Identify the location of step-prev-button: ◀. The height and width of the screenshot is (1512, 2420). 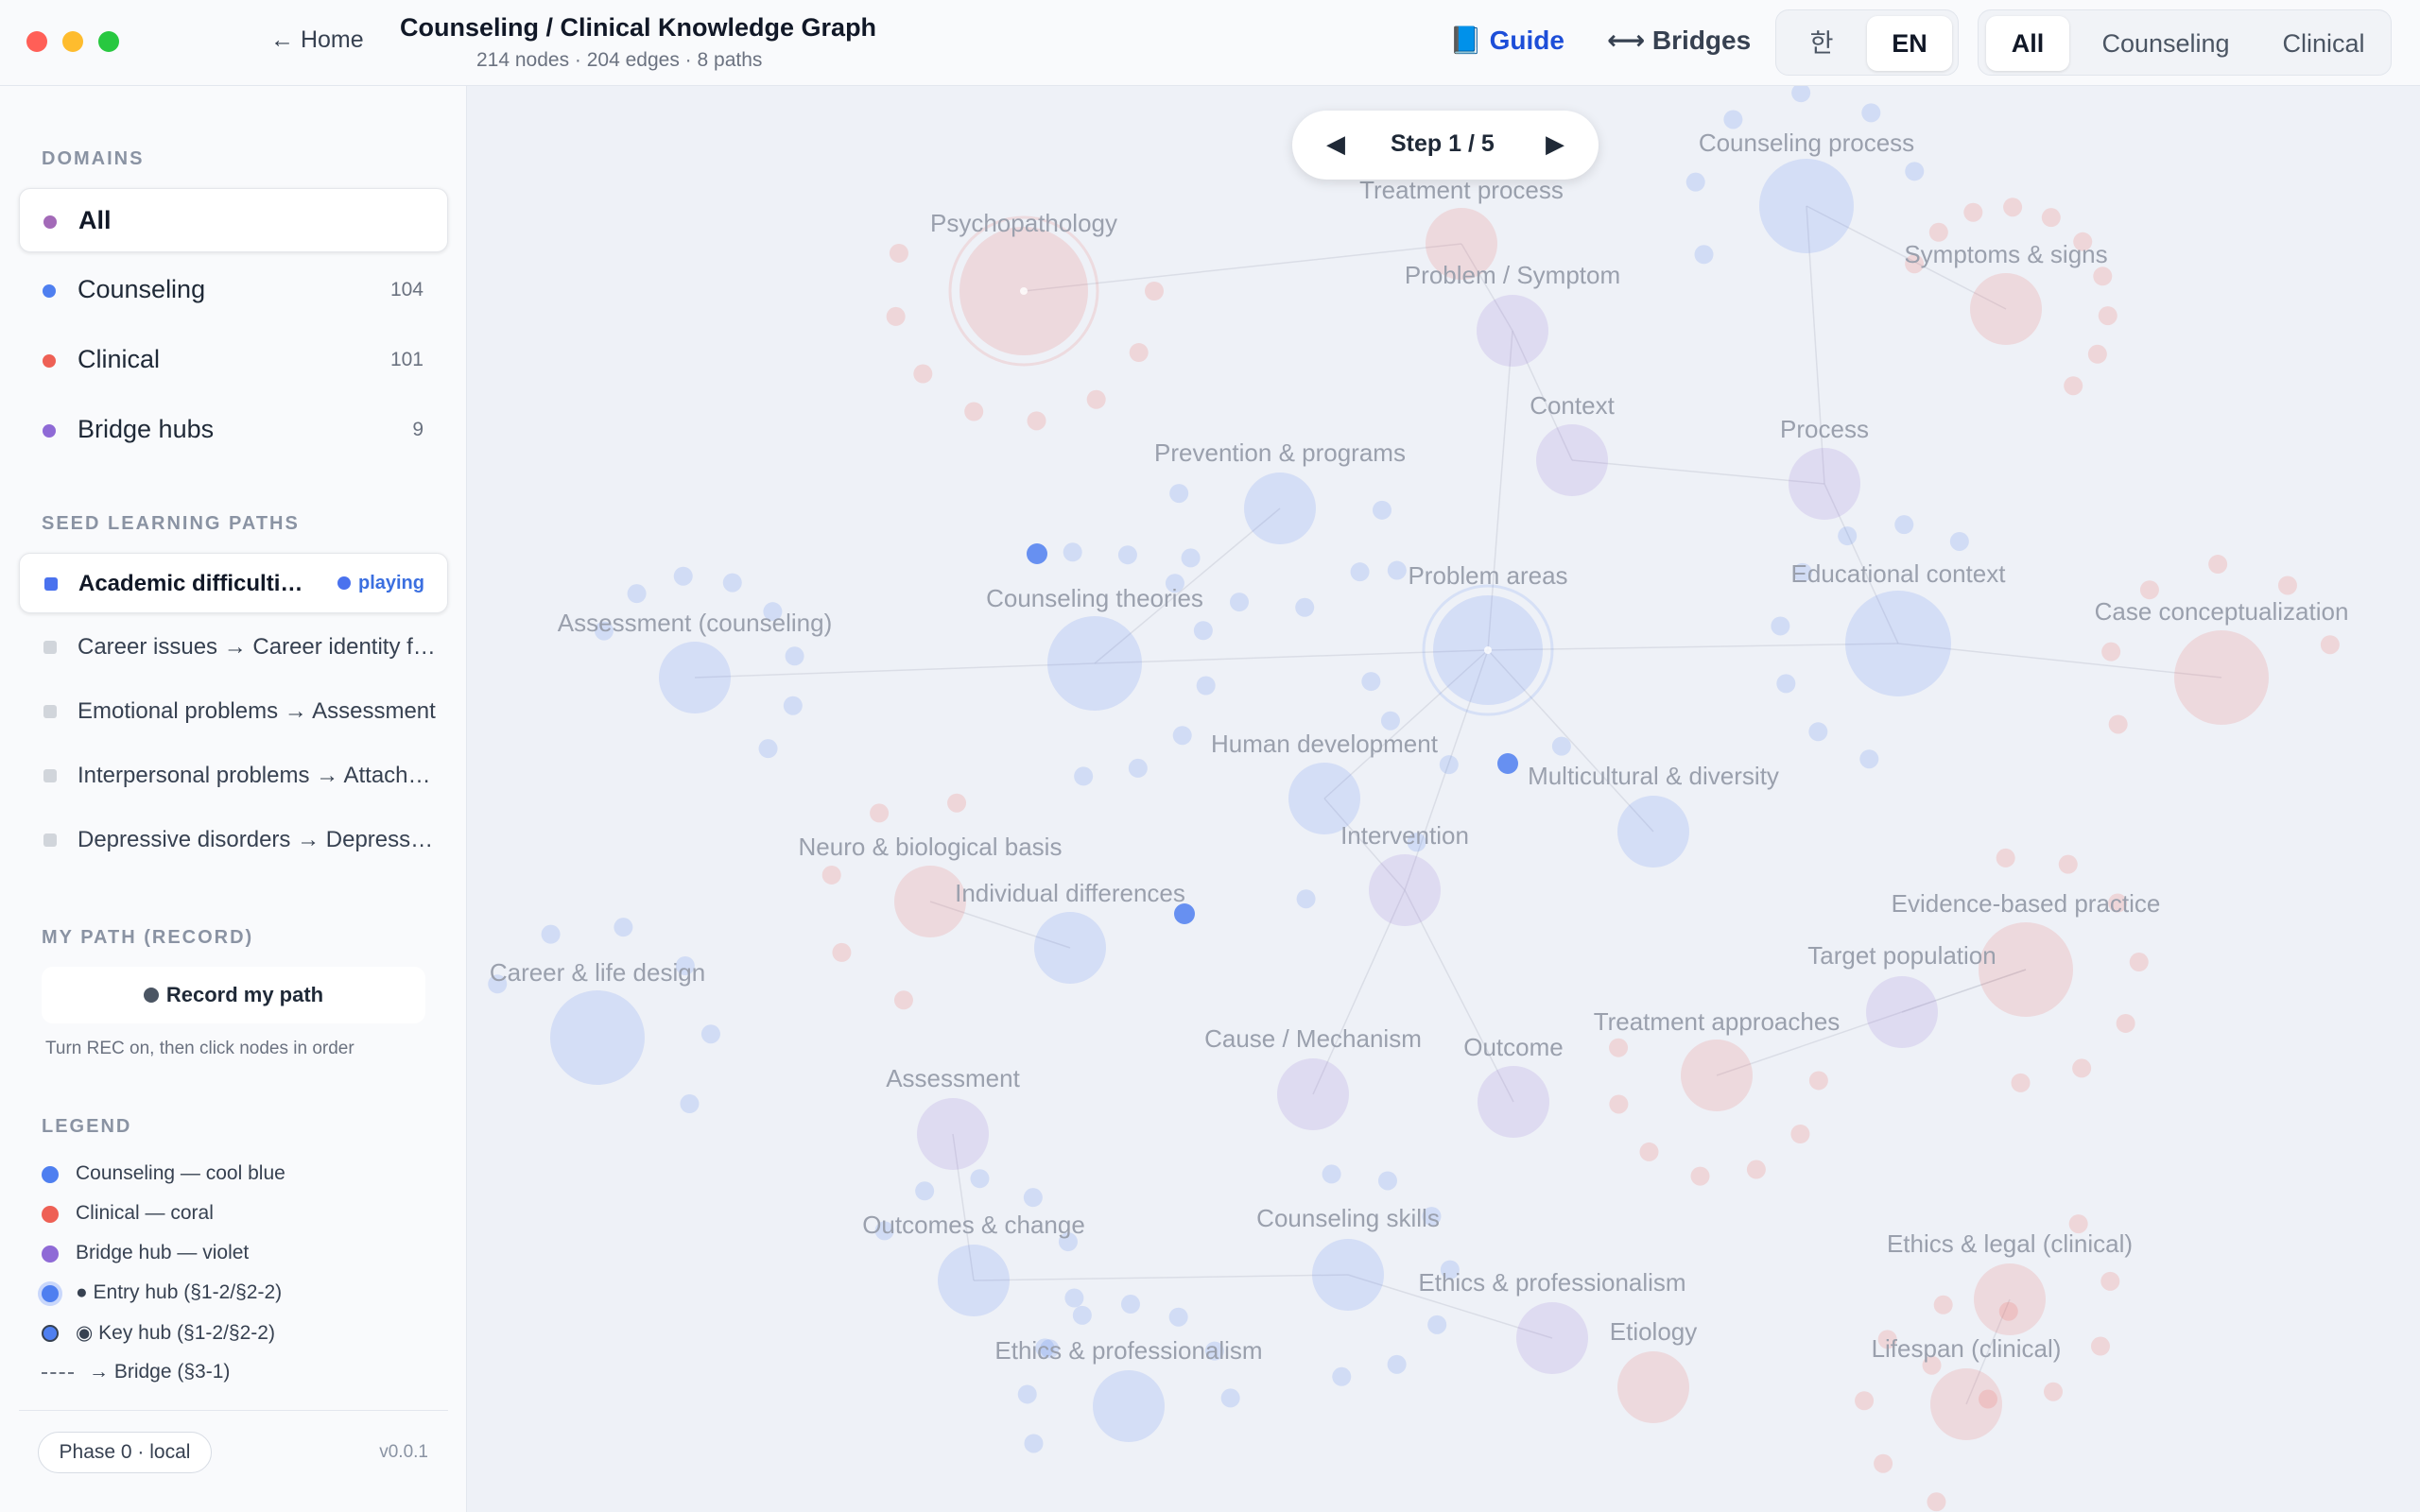
(1335, 144).